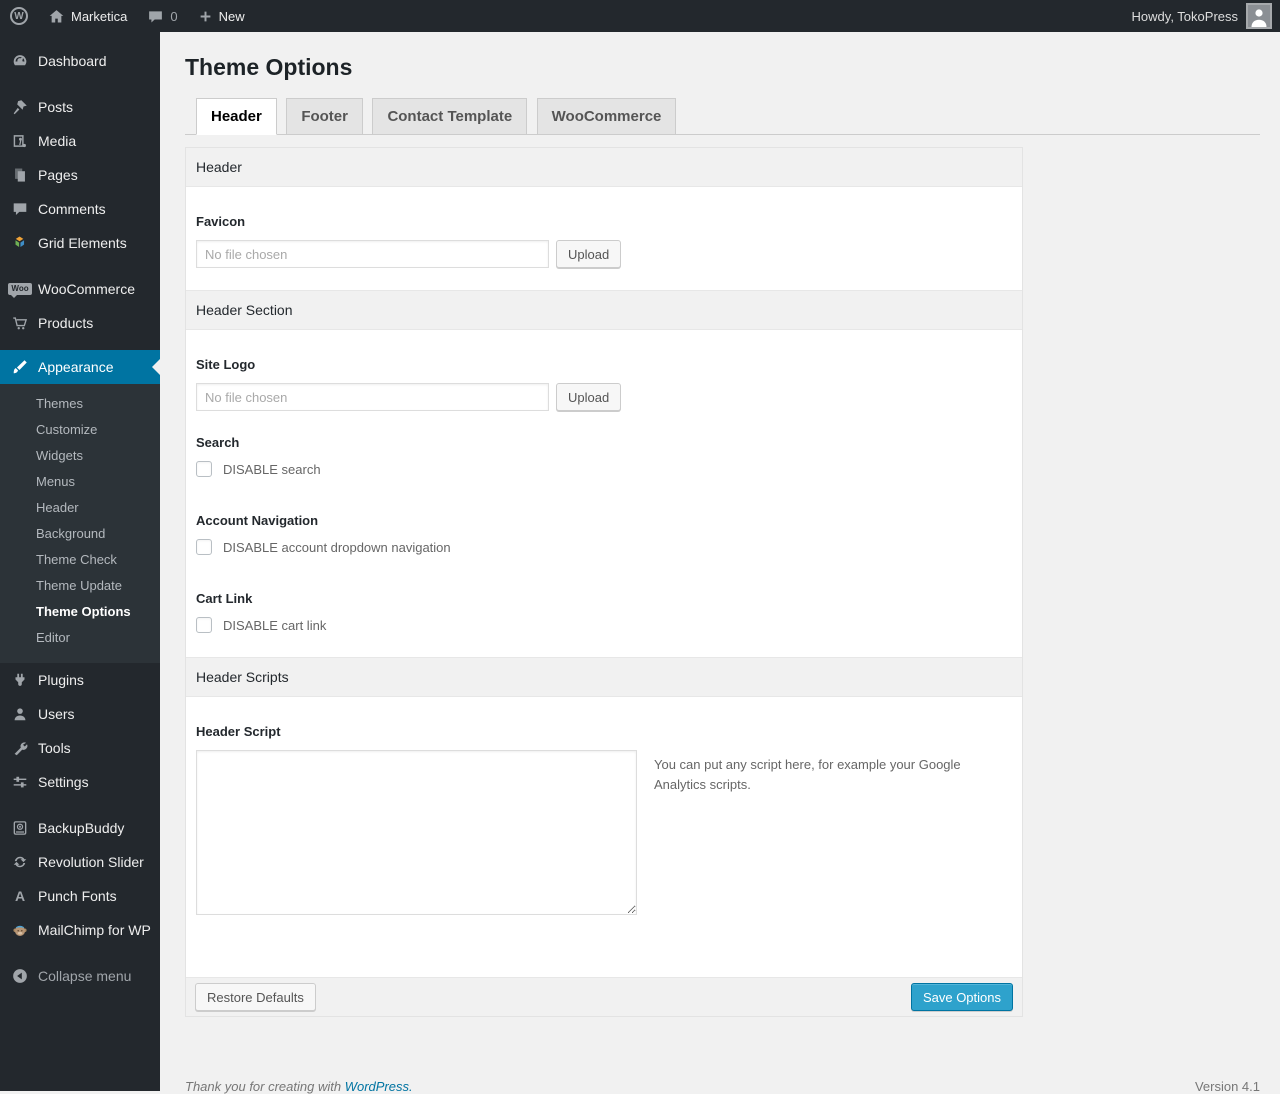 The image size is (1280, 1094). I want to click on mailchimp-monkey-icon, so click(20, 930).